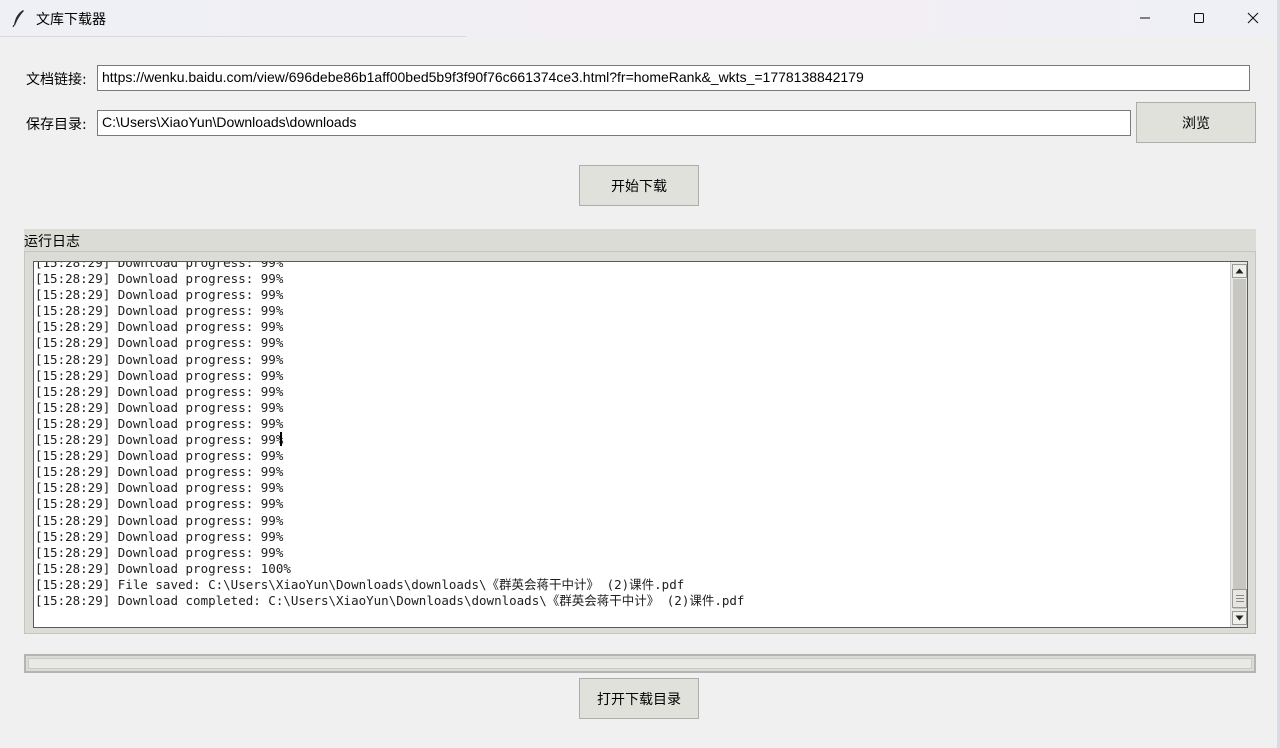 The width and height of the screenshot is (1280, 748). I want to click on log-scrollbar, so click(1238, 444).